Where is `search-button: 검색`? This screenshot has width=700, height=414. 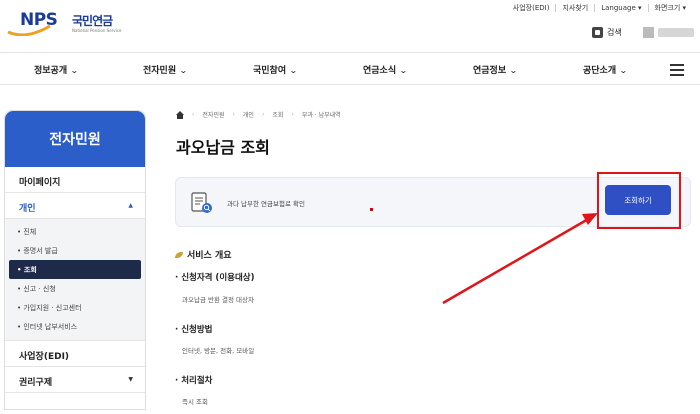
search-button: 검색 is located at coordinates (607, 32).